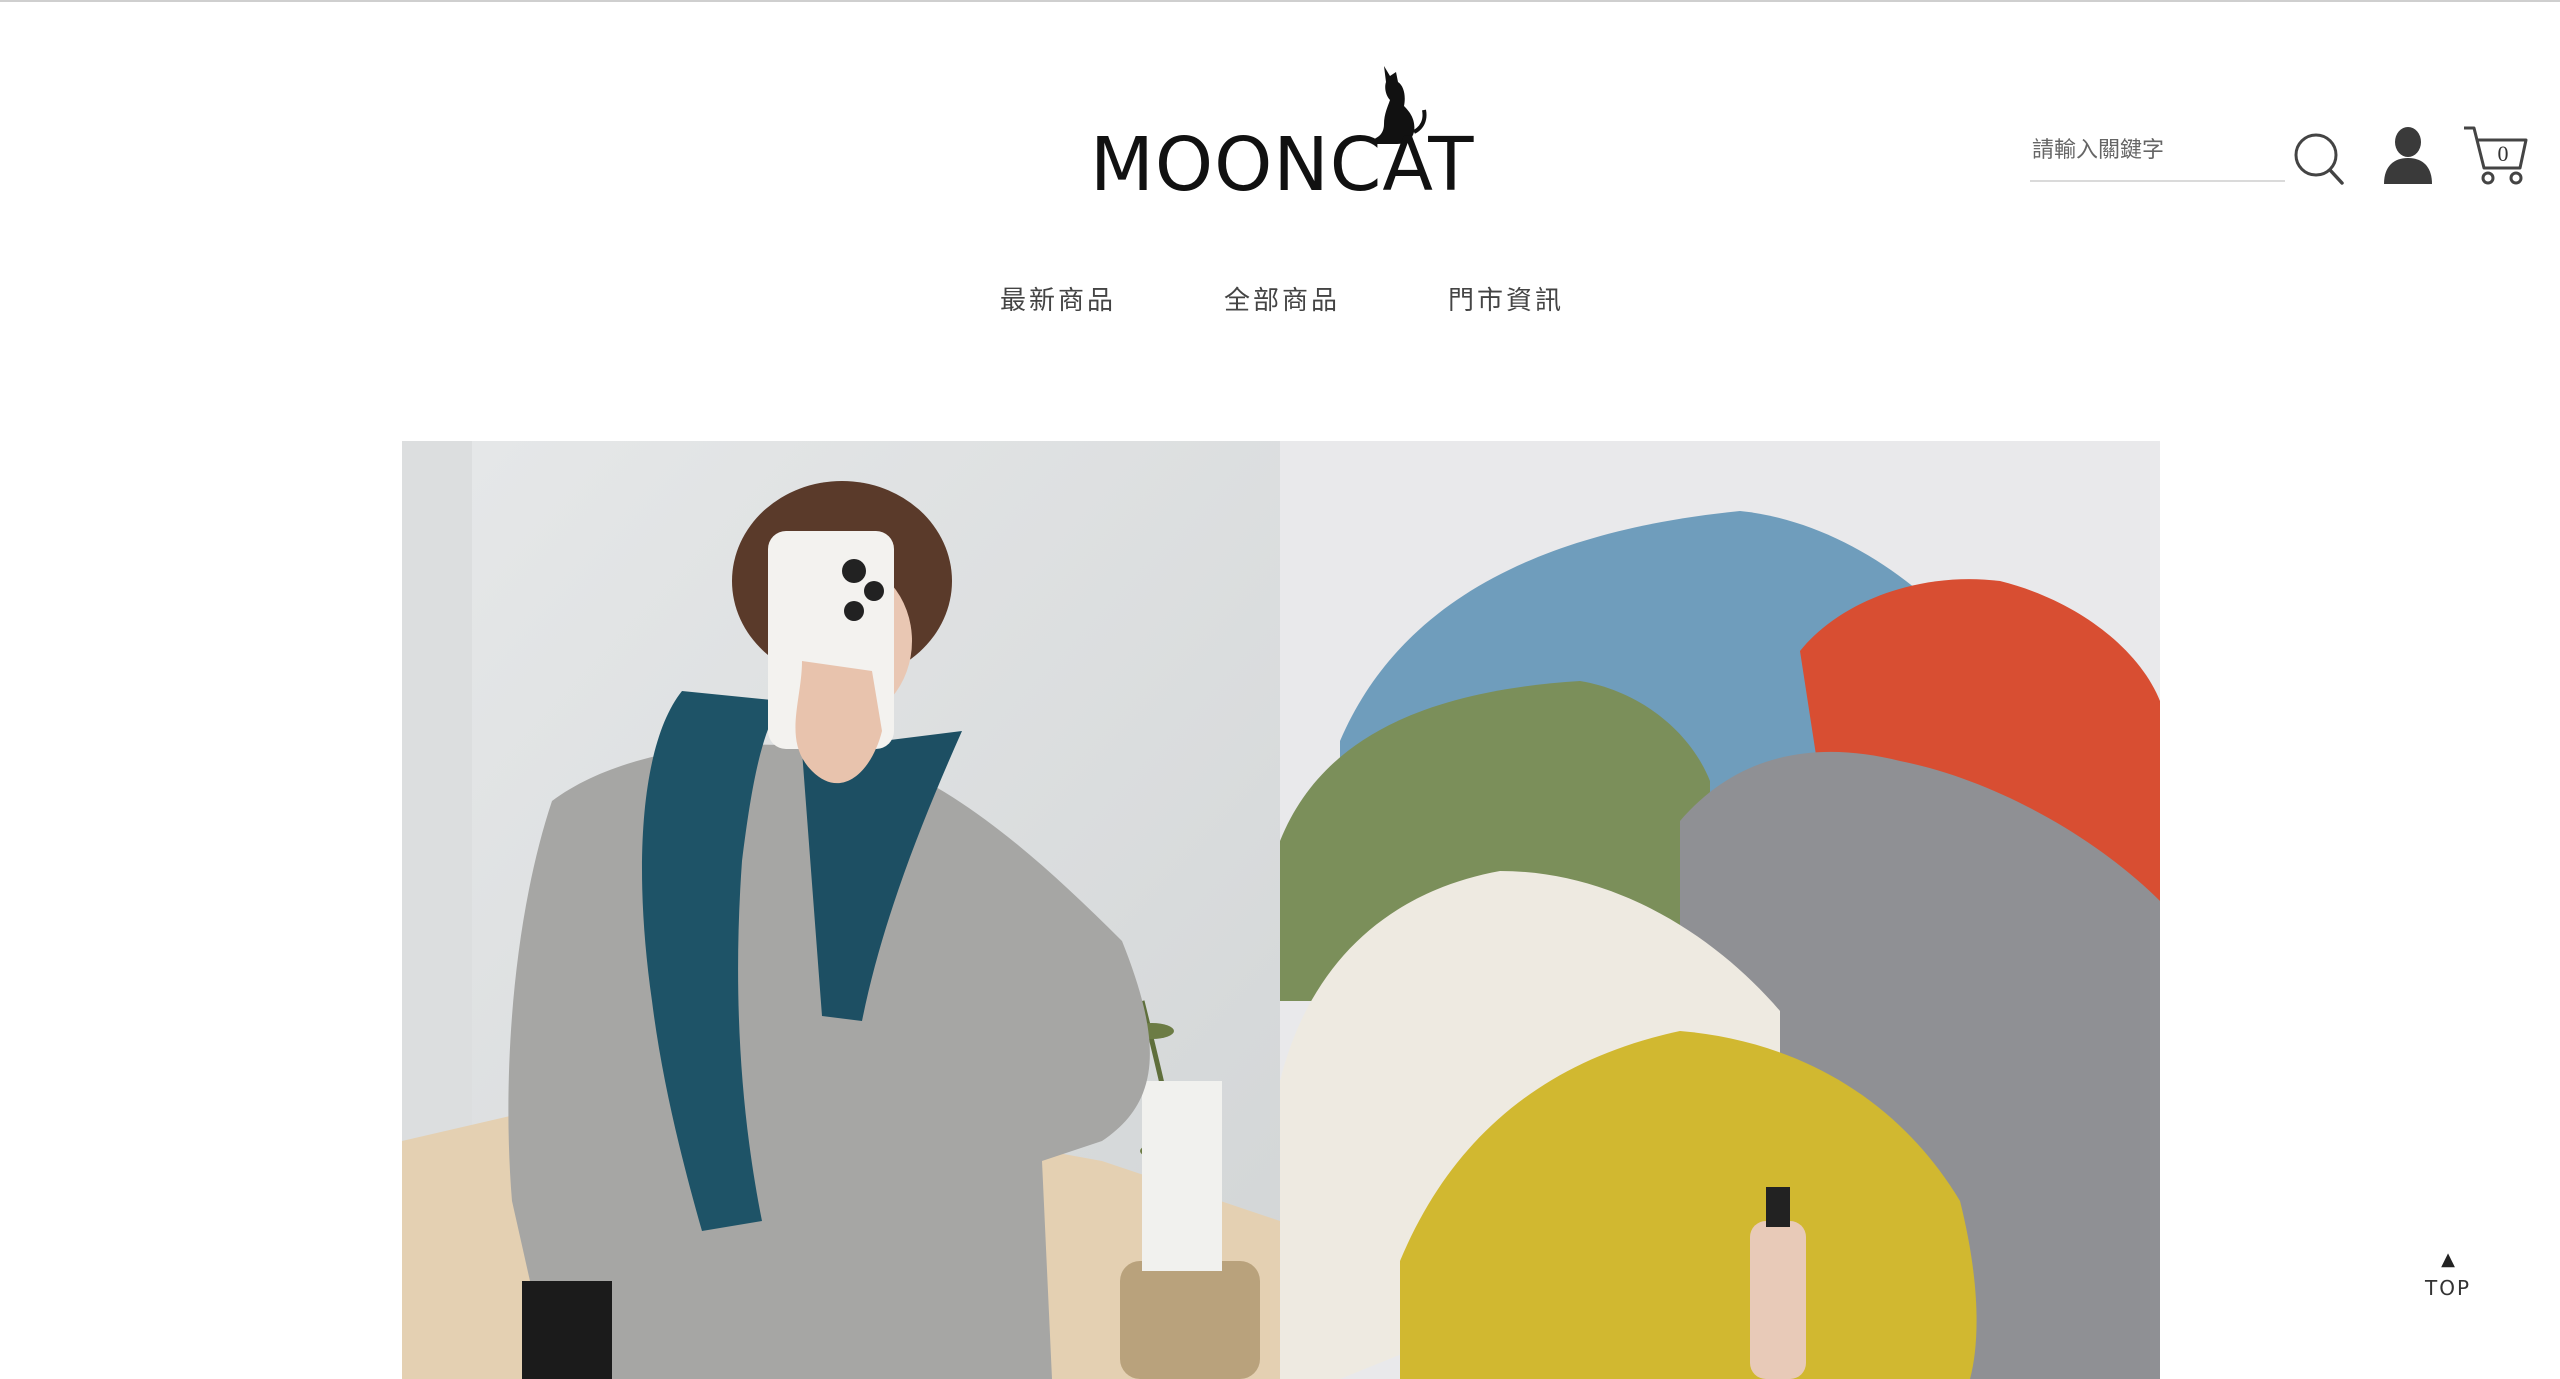 This screenshot has height=1379, width=2560. Describe the element at coordinates (1282, 165) in the screenshot. I see `logo-text: MOONCAT` at that location.